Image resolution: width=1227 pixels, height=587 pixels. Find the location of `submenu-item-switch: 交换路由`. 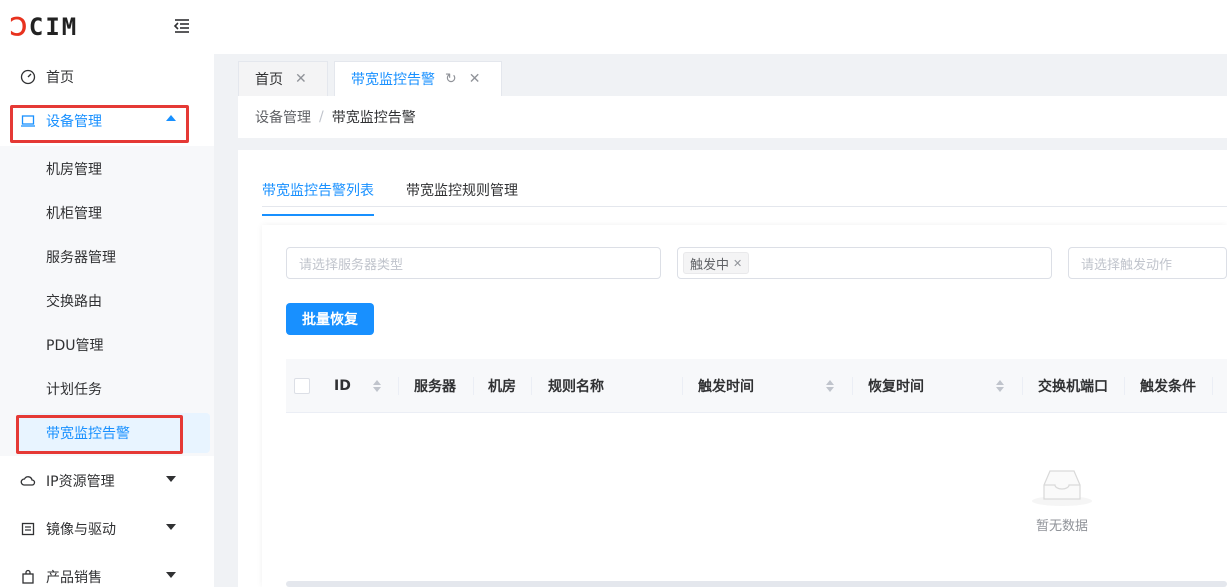

submenu-item-switch: 交换路由 is located at coordinates (107, 301).